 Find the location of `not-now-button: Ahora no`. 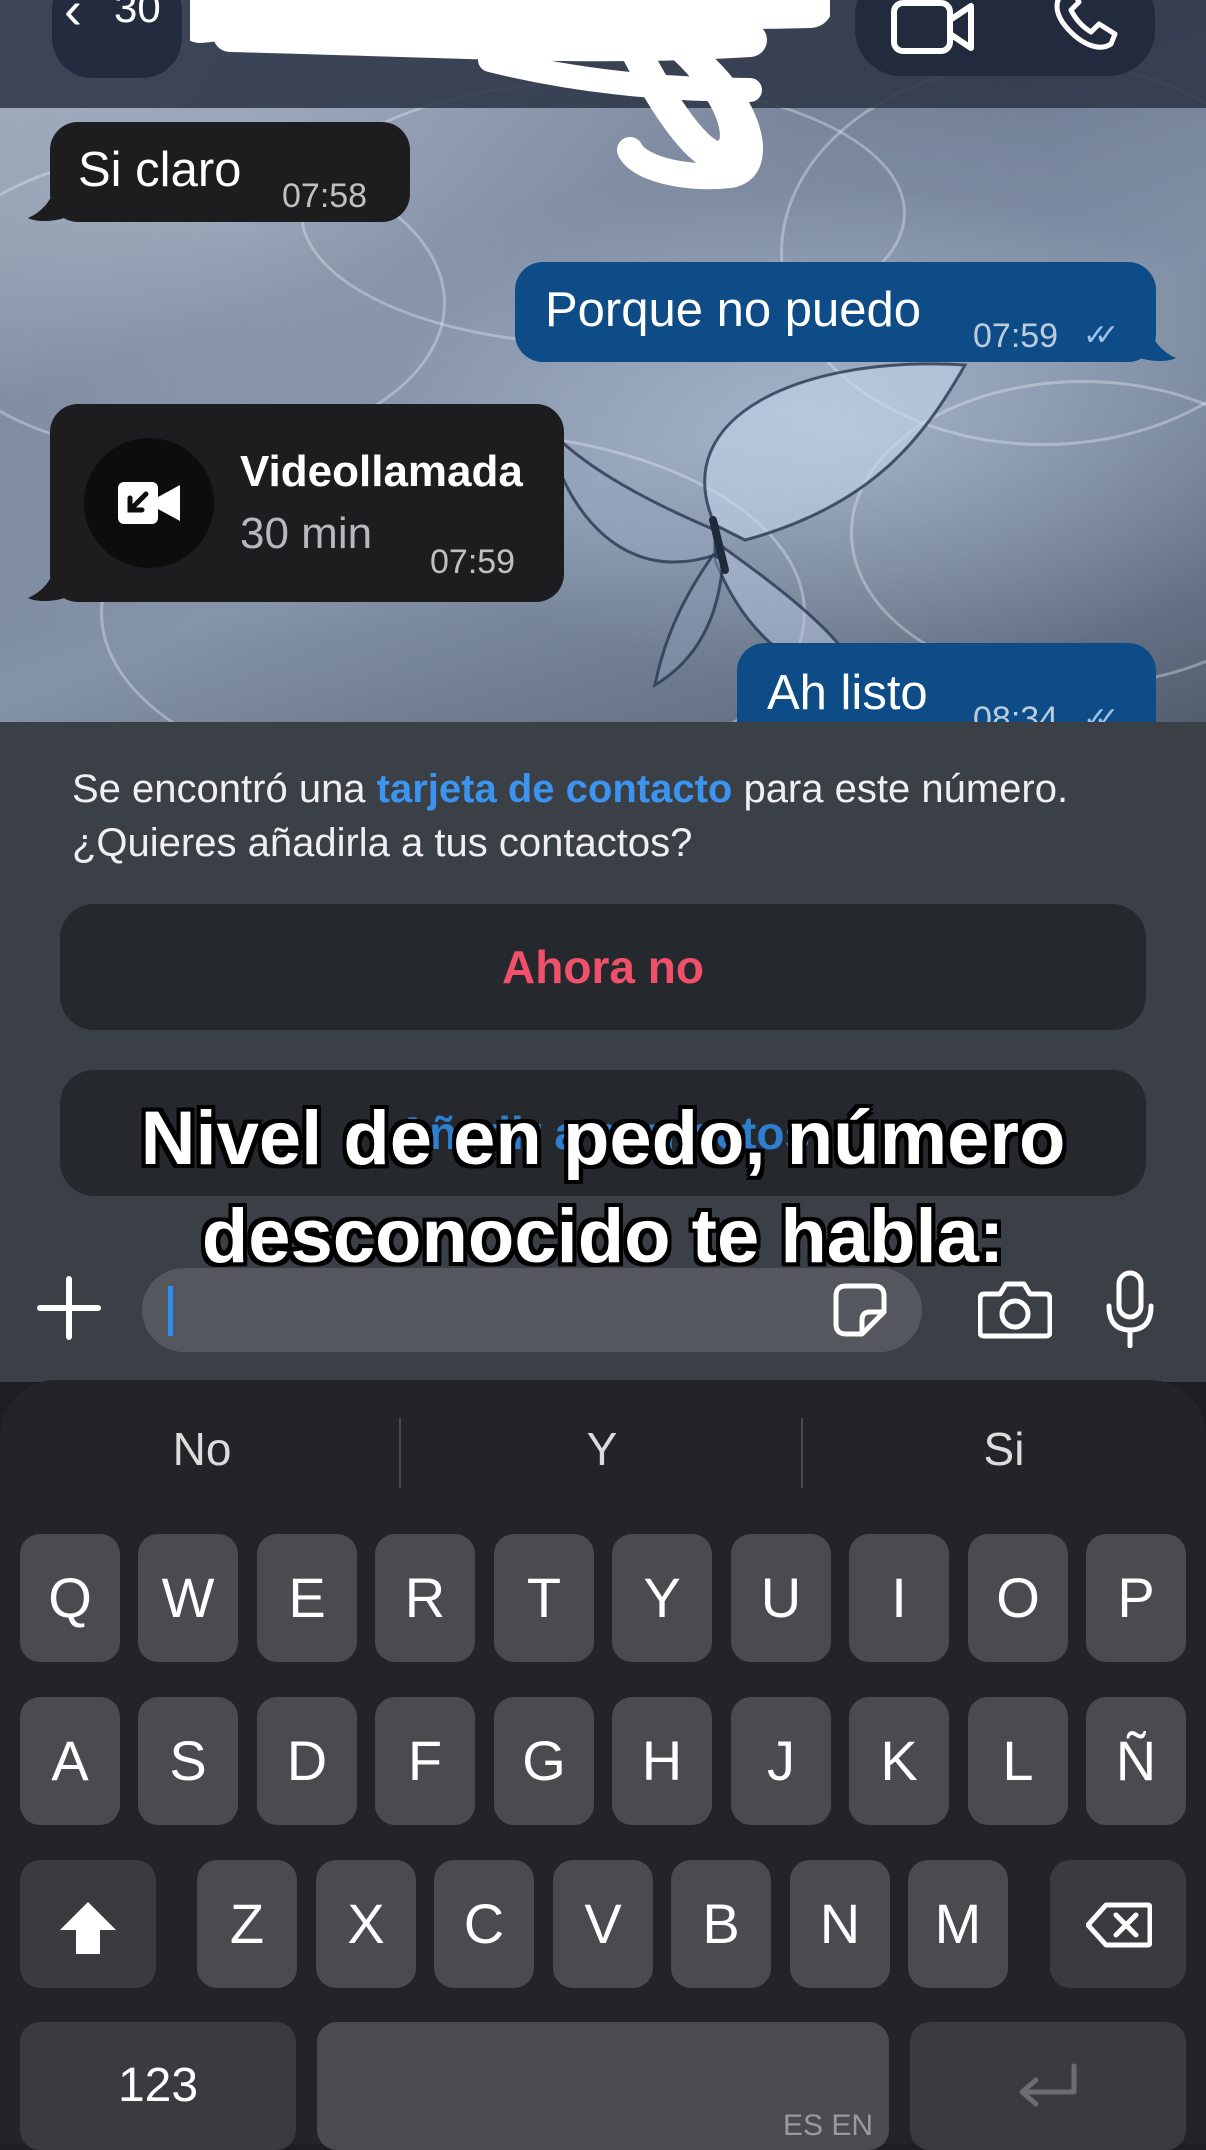

not-now-button: Ahora no is located at coordinates (603, 967).